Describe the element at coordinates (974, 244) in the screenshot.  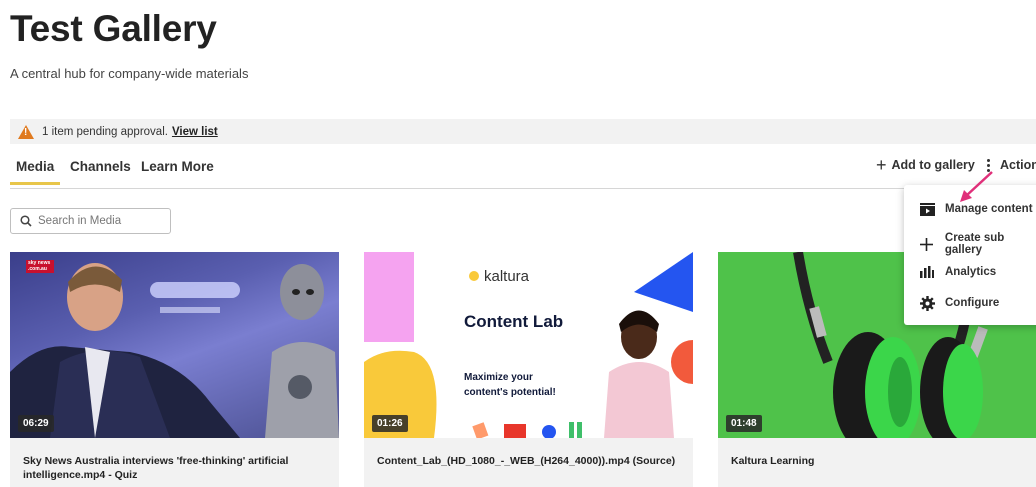
I see `menu-item-label: Create sub gallery` at that location.